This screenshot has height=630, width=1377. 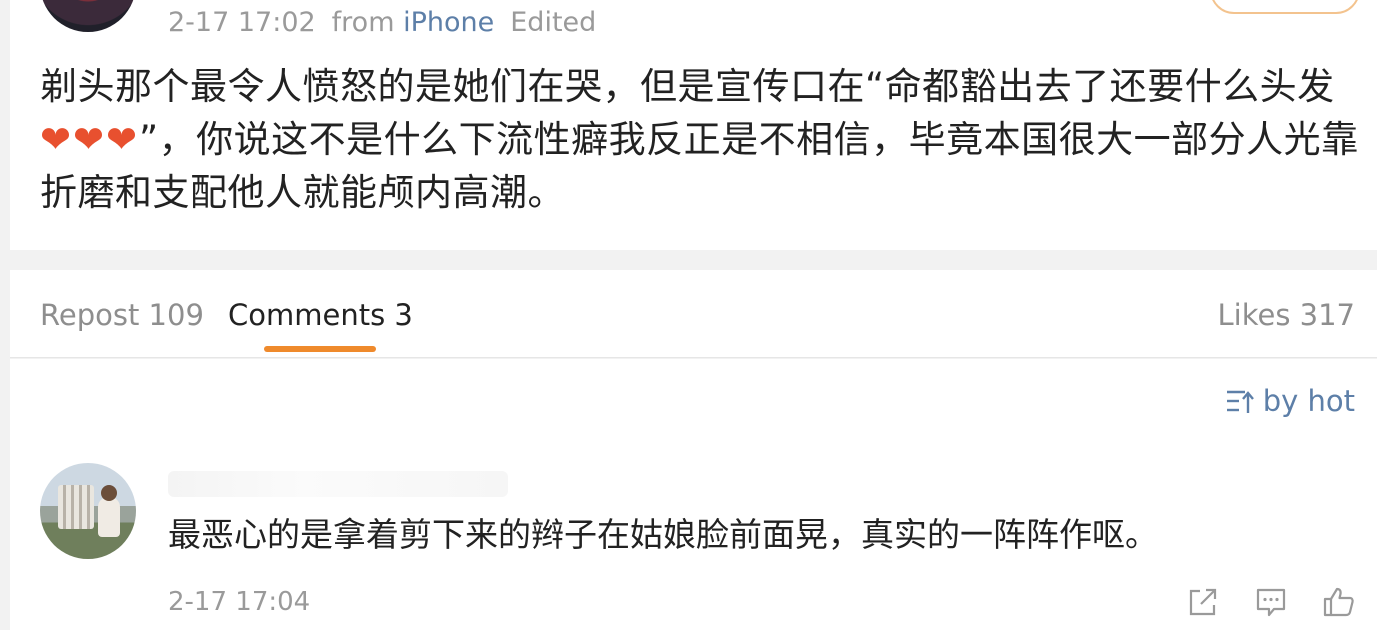 I want to click on avatar-child-shape, so click(x=109, y=517).